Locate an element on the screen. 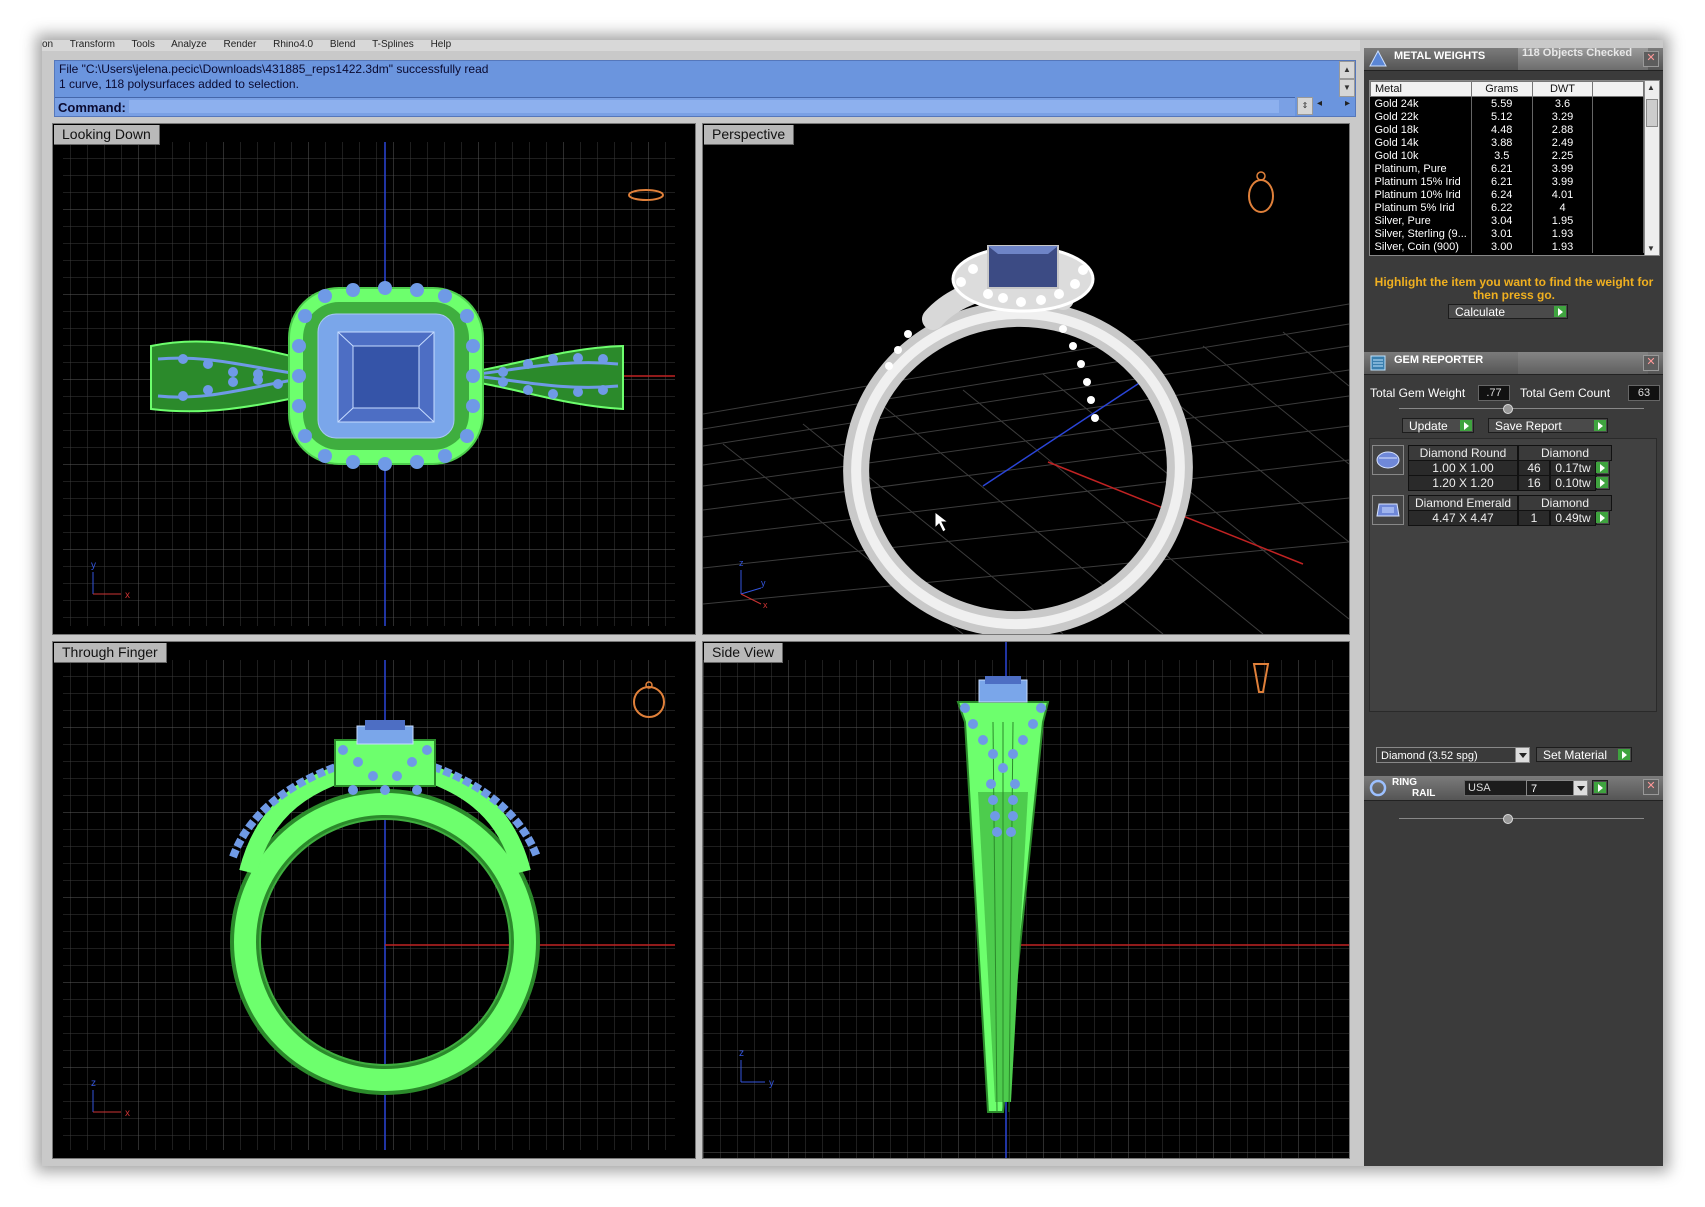  ring-rail-header: RING RAIL USA 7 ✕ is located at coordinates (1513, 788).